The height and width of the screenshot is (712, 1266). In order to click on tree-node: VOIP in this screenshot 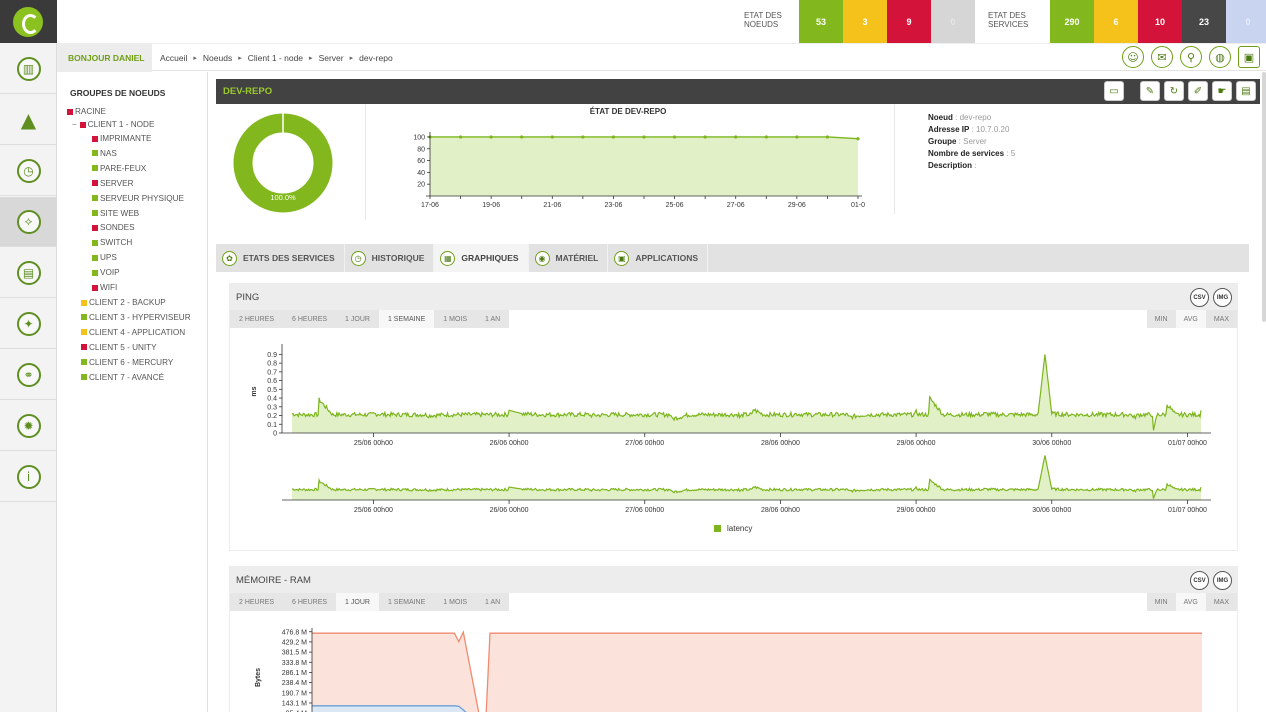, I will do `click(106, 272)`.